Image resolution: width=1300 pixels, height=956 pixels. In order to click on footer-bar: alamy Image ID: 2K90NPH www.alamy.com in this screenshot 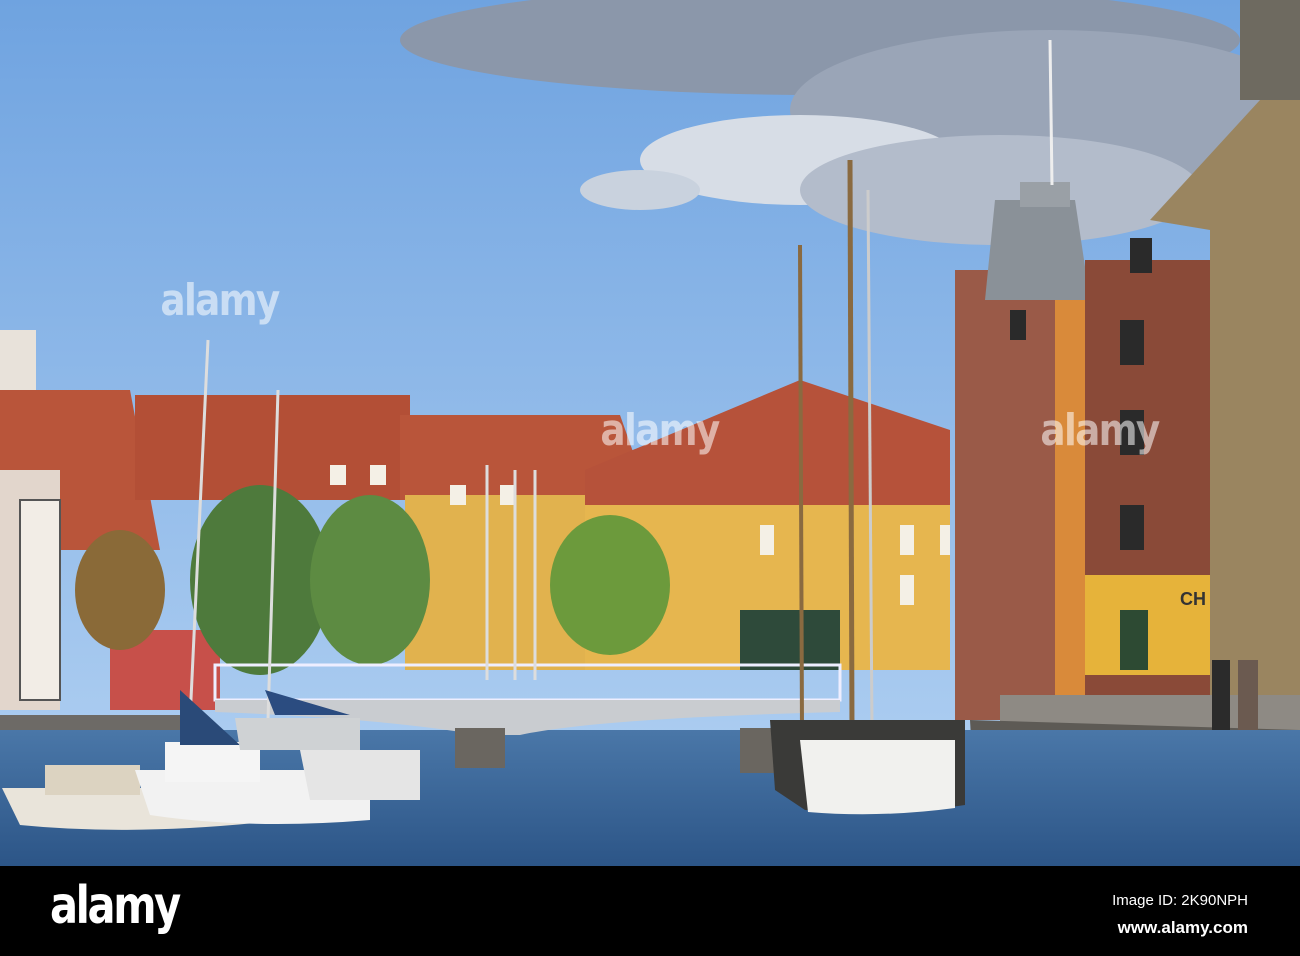, I will do `click(650, 911)`.